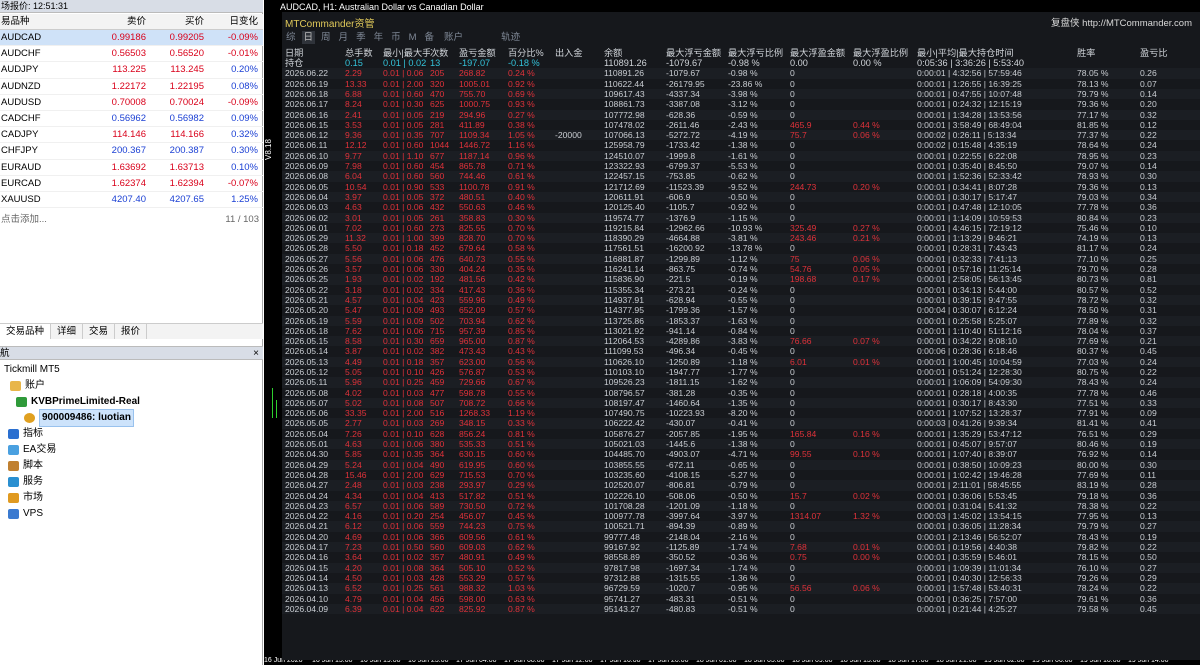 This screenshot has height=665, width=1200. I want to click on period-tab: 周, so click(326, 37).